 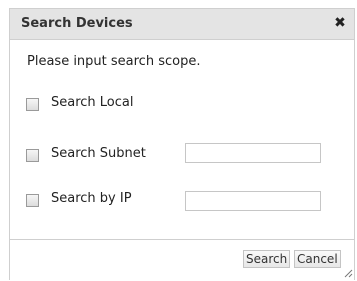 What do you see at coordinates (32, 200) in the screenshot?
I see `search-by-ip-checkbox` at bounding box center [32, 200].